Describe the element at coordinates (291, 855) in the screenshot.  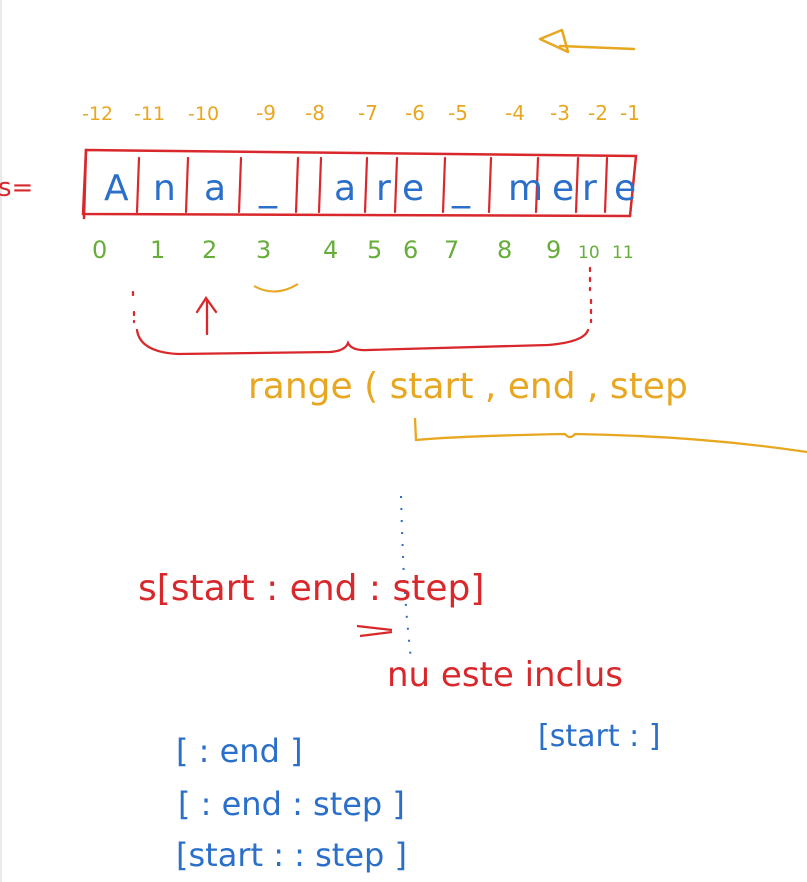
I see `form-start-step: [start : : step ]` at that location.